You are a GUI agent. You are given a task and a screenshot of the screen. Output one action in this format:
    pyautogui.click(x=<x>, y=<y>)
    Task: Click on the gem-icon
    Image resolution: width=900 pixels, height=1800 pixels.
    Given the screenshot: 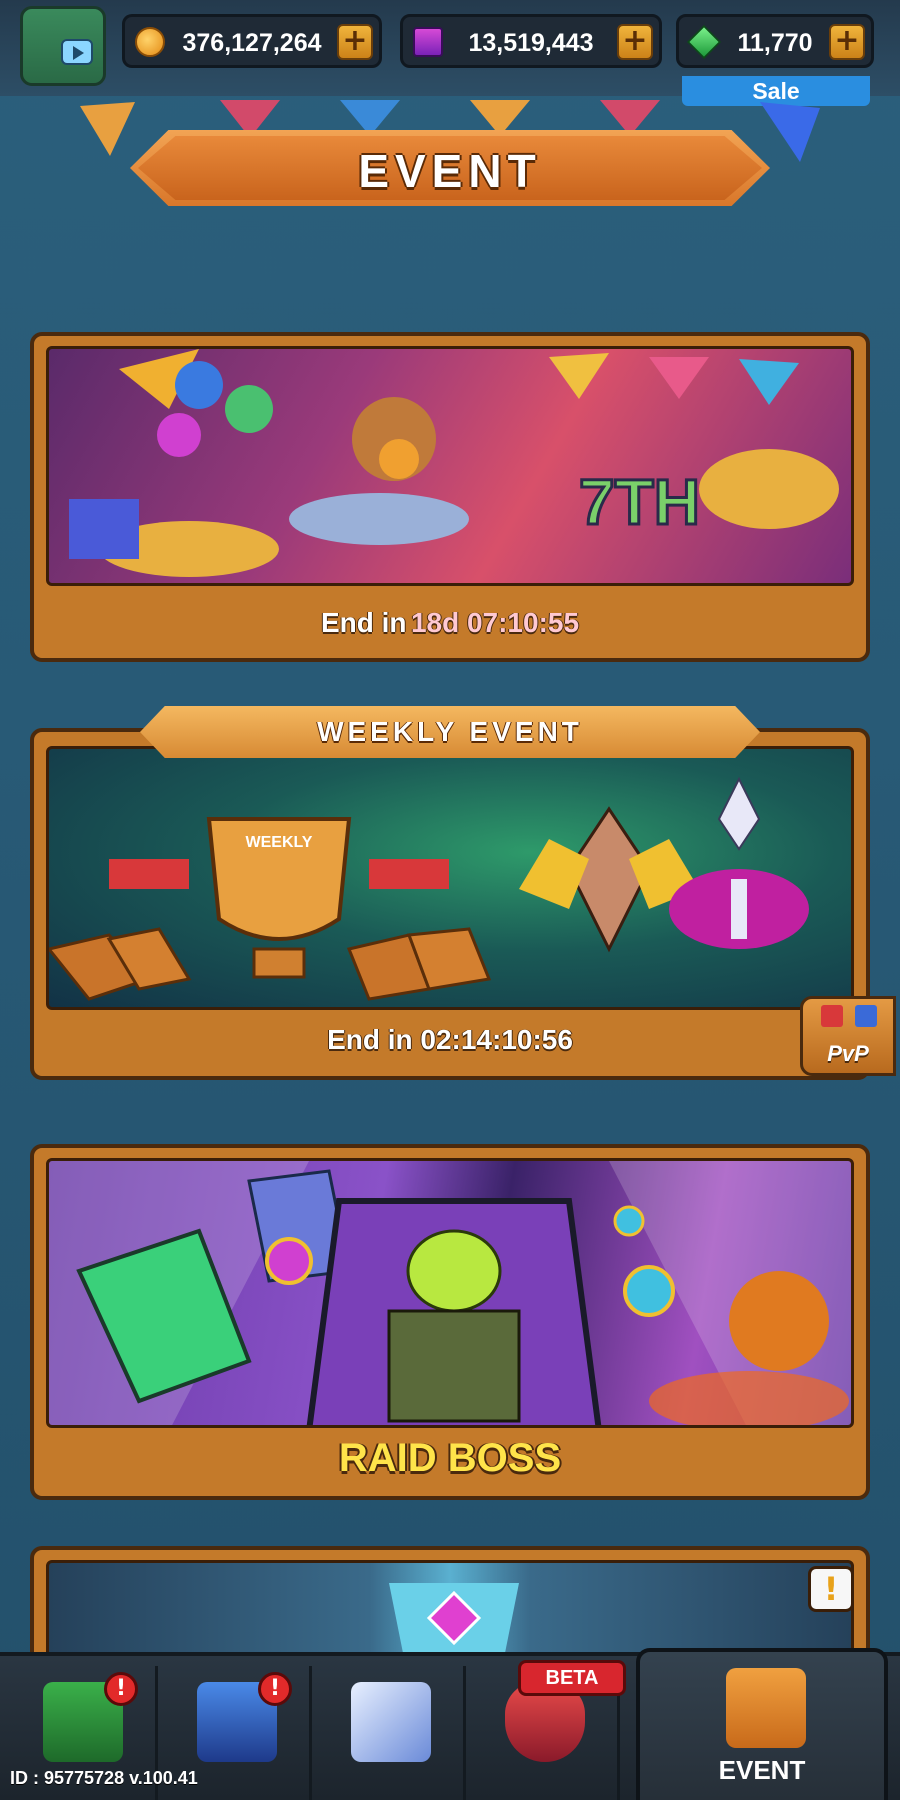 What is the action you would take?
    pyautogui.click(x=704, y=42)
    